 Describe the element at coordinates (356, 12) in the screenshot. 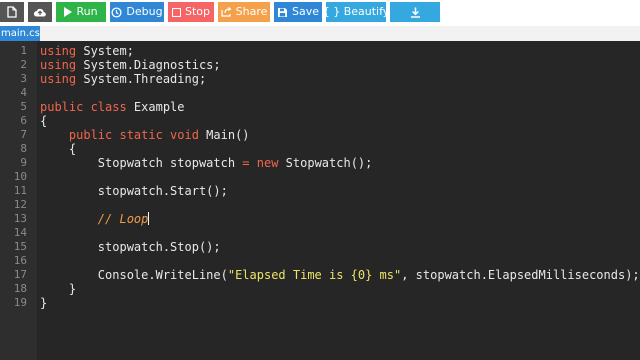

I see `beautify-button: { } Beautify` at that location.